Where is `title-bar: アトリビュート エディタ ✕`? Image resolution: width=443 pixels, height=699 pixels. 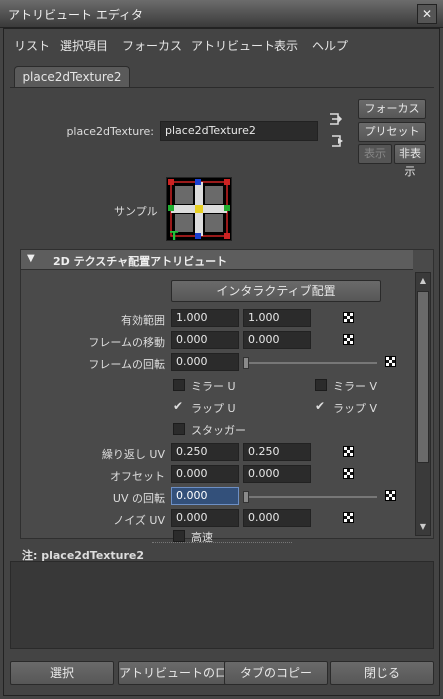
title-bar: アトリビュート エディタ ✕ is located at coordinates (221, 14).